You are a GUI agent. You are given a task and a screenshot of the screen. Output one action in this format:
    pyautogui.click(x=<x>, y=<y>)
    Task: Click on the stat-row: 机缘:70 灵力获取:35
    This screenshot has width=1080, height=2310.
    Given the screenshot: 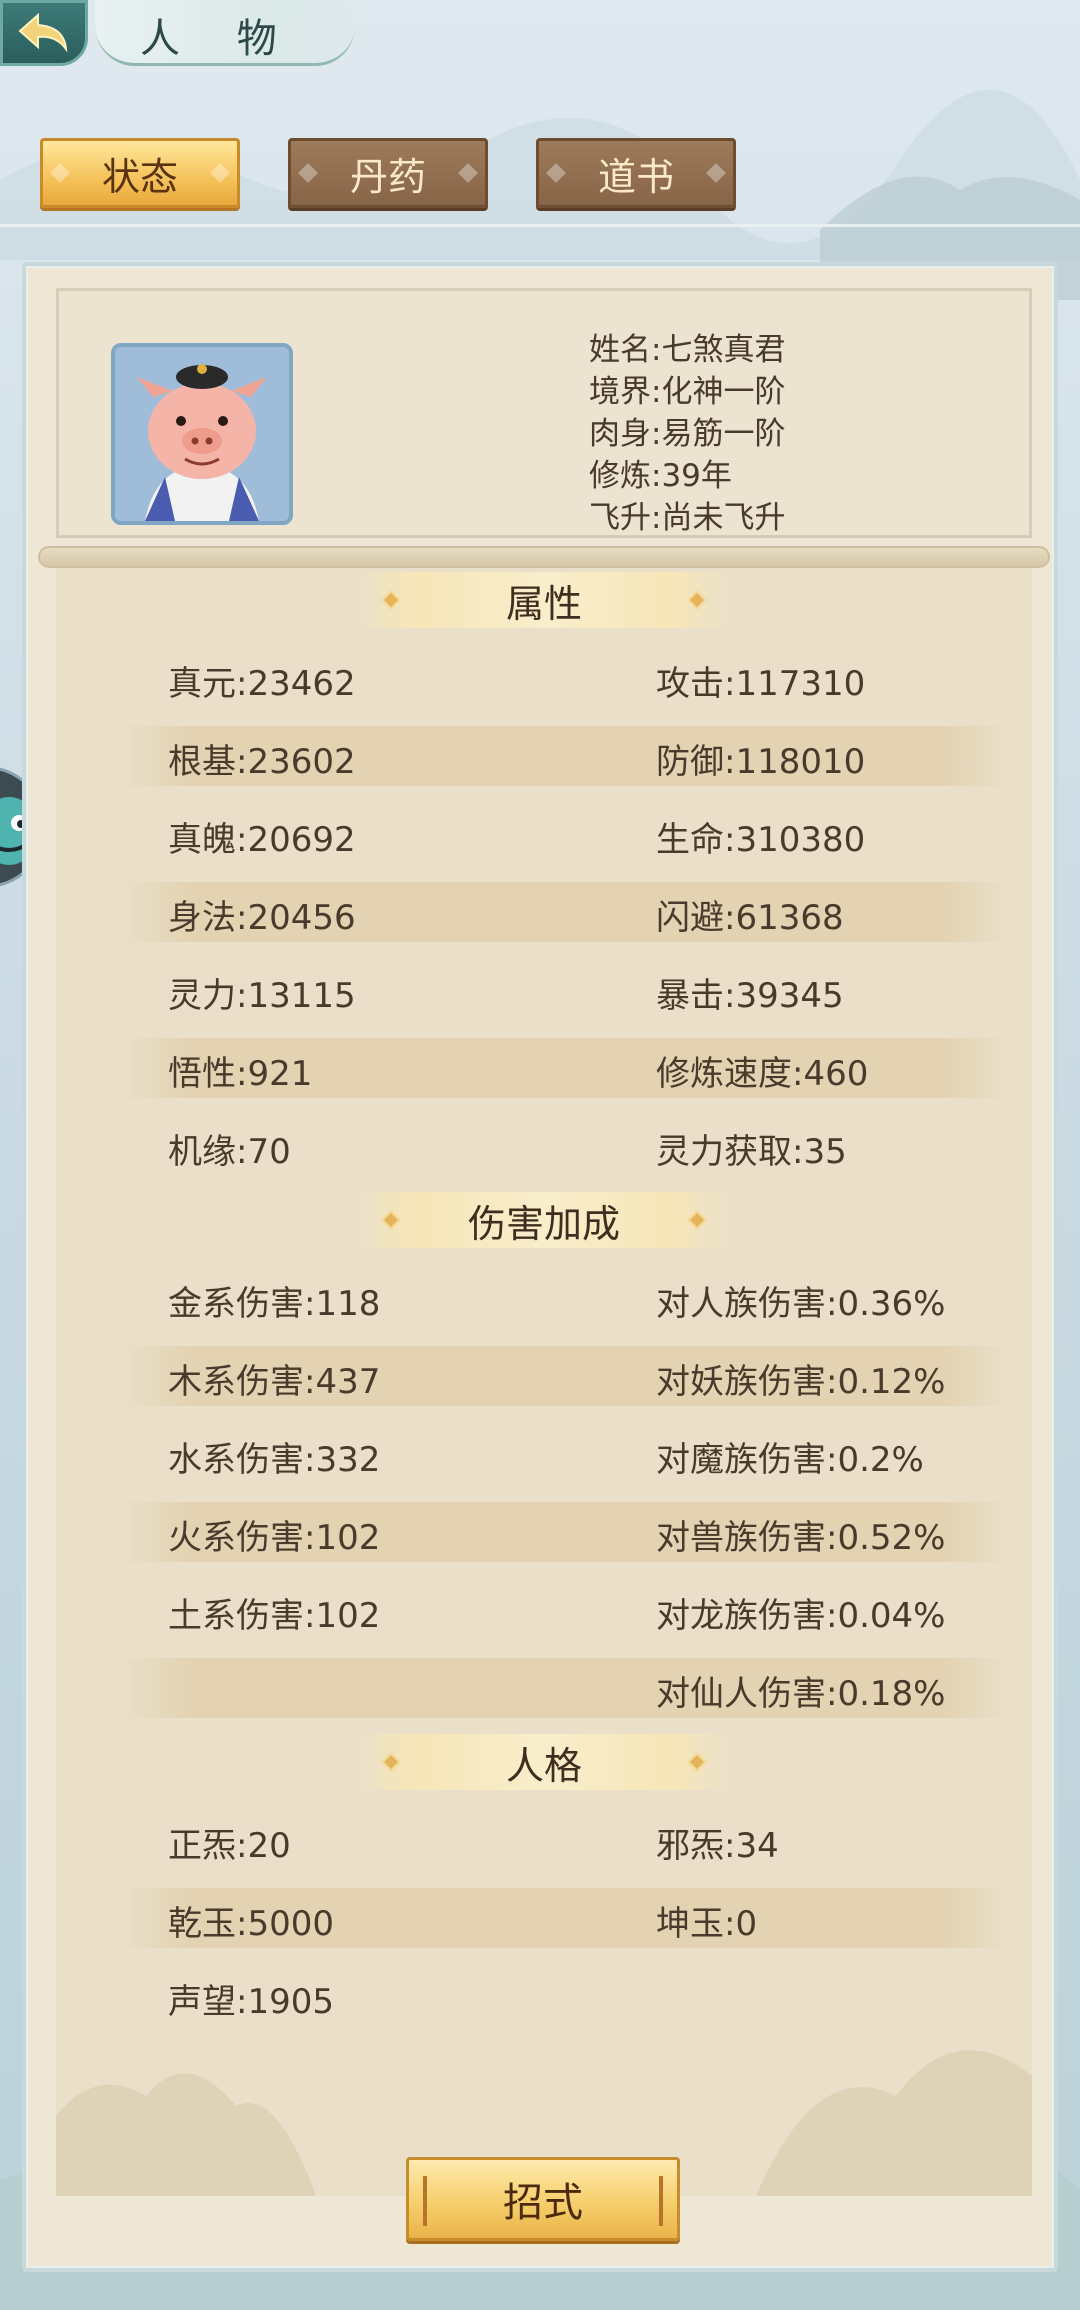 What is the action you would take?
    pyautogui.click(x=566, y=1146)
    